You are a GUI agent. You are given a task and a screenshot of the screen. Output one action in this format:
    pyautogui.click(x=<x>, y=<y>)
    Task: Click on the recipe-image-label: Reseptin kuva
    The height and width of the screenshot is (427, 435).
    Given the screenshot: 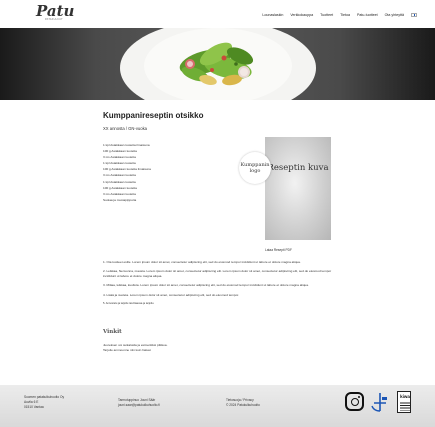 What is the action you would take?
    pyautogui.click(x=298, y=168)
    